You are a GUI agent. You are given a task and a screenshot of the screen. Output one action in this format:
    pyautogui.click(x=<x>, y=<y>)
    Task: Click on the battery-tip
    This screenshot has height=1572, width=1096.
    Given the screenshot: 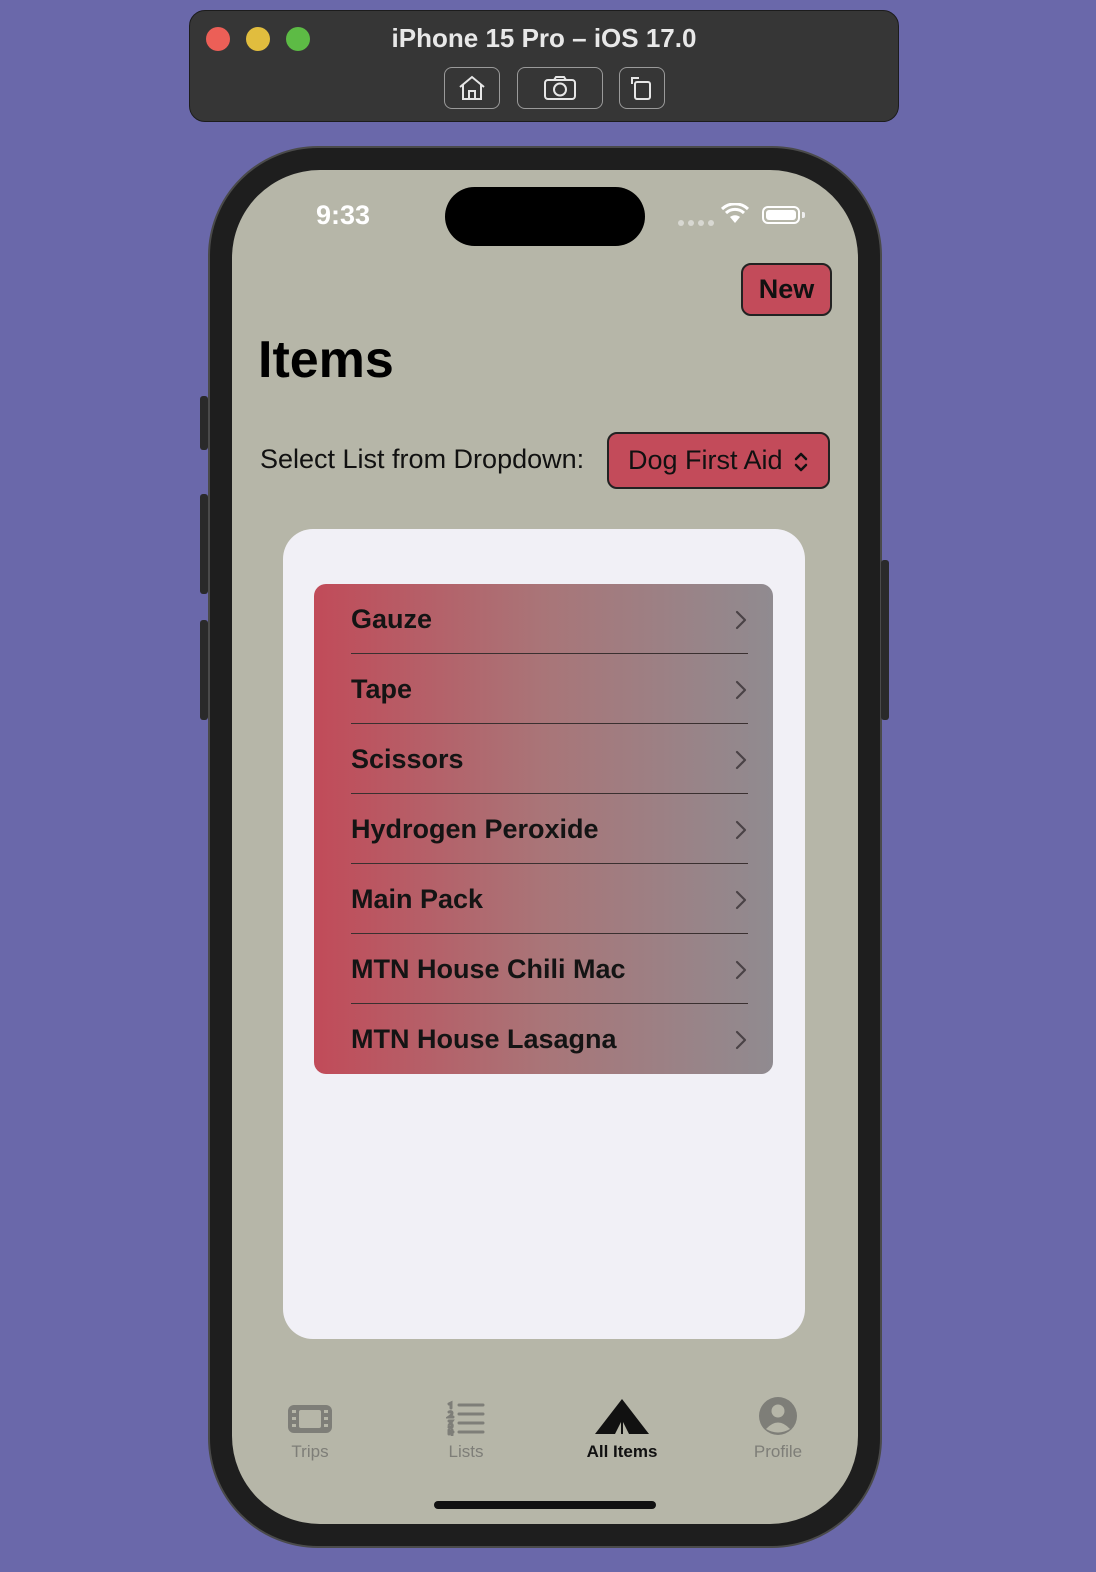 What is the action you would take?
    pyautogui.click(x=803, y=215)
    